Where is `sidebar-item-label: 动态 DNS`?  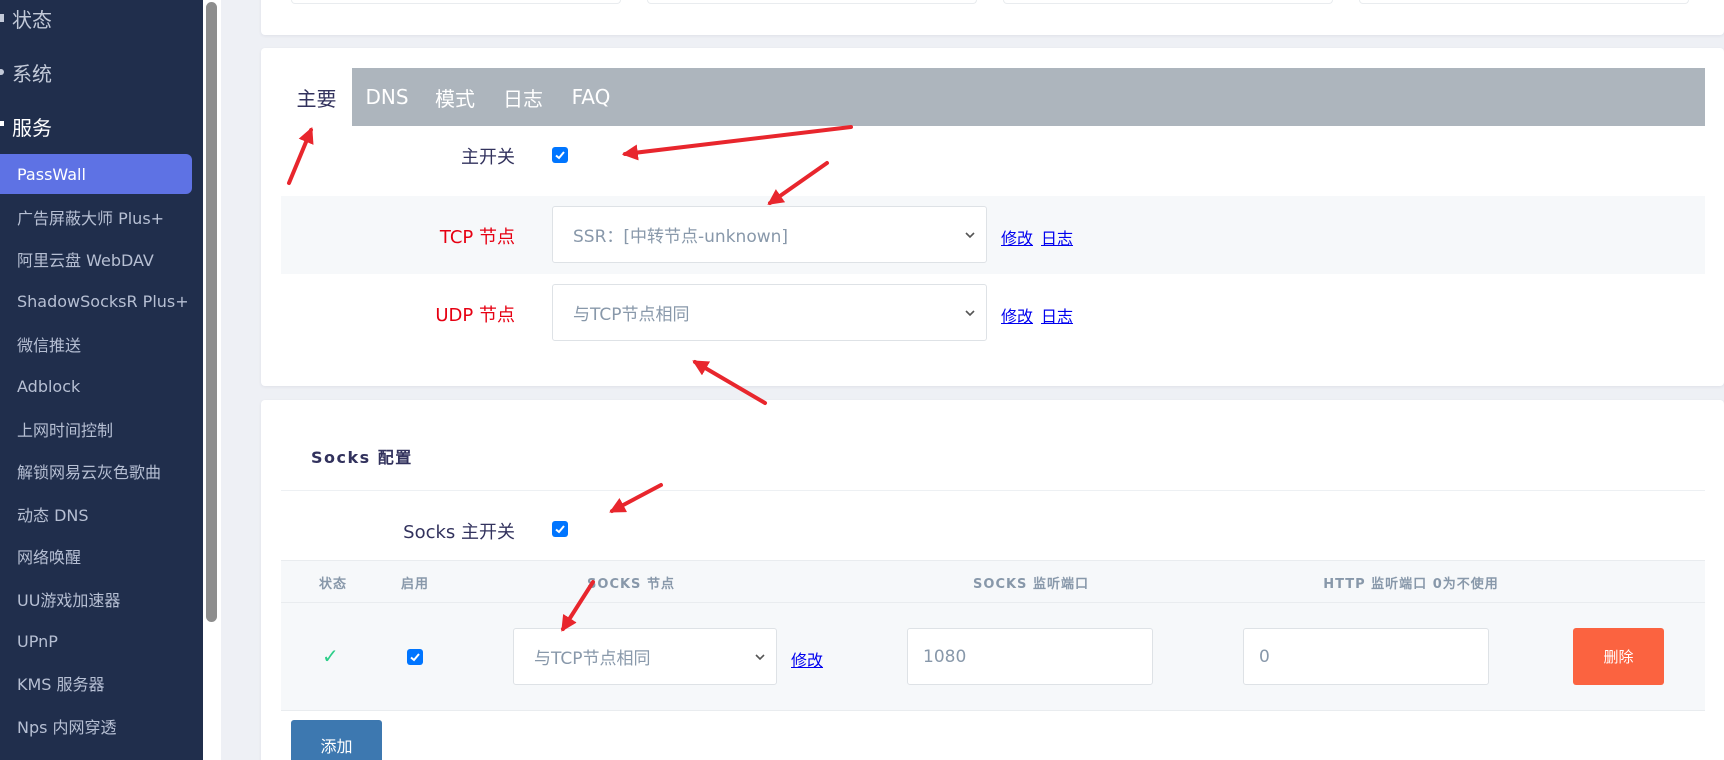
sidebar-item-label: 动态 DNS is located at coordinates (53, 515).